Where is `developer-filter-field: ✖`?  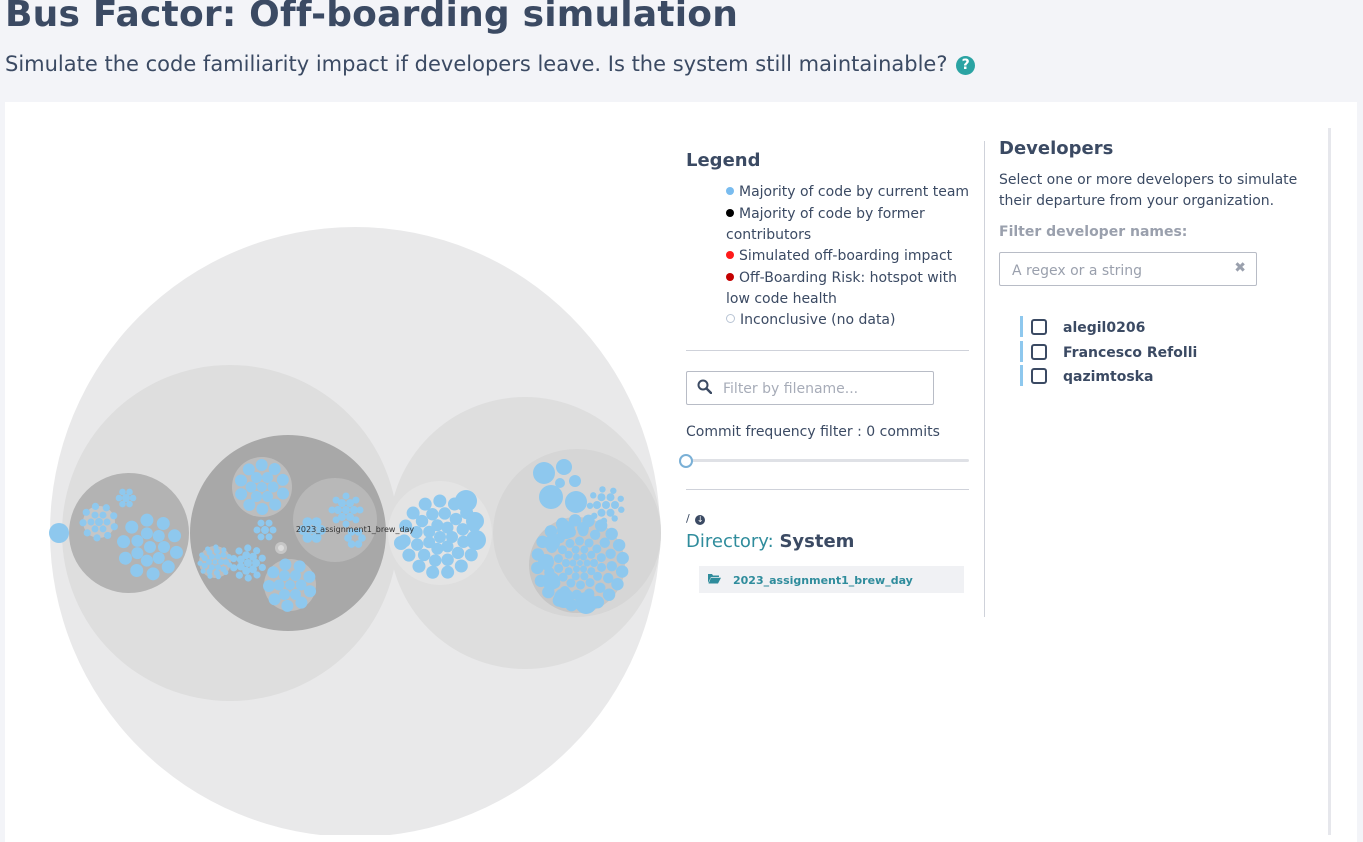
developer-filter-field: ✖ is located at coordinates (1128, 269).